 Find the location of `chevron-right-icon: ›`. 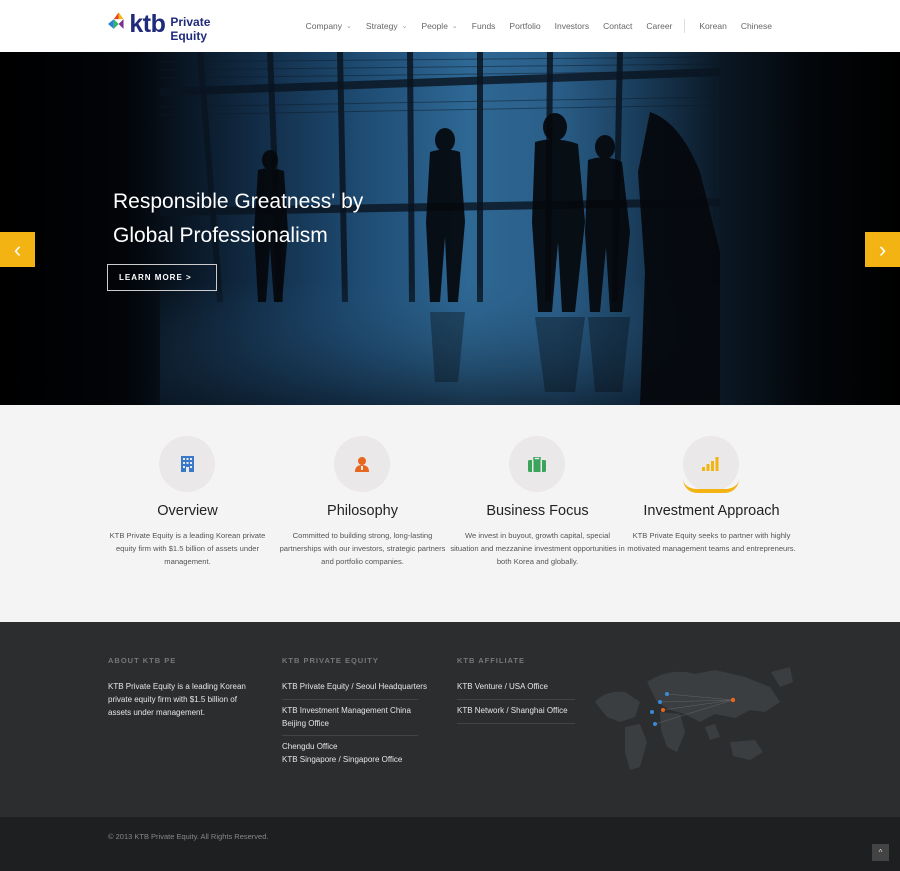

chevron-right-icon: › is located at coordinates (882, 249).